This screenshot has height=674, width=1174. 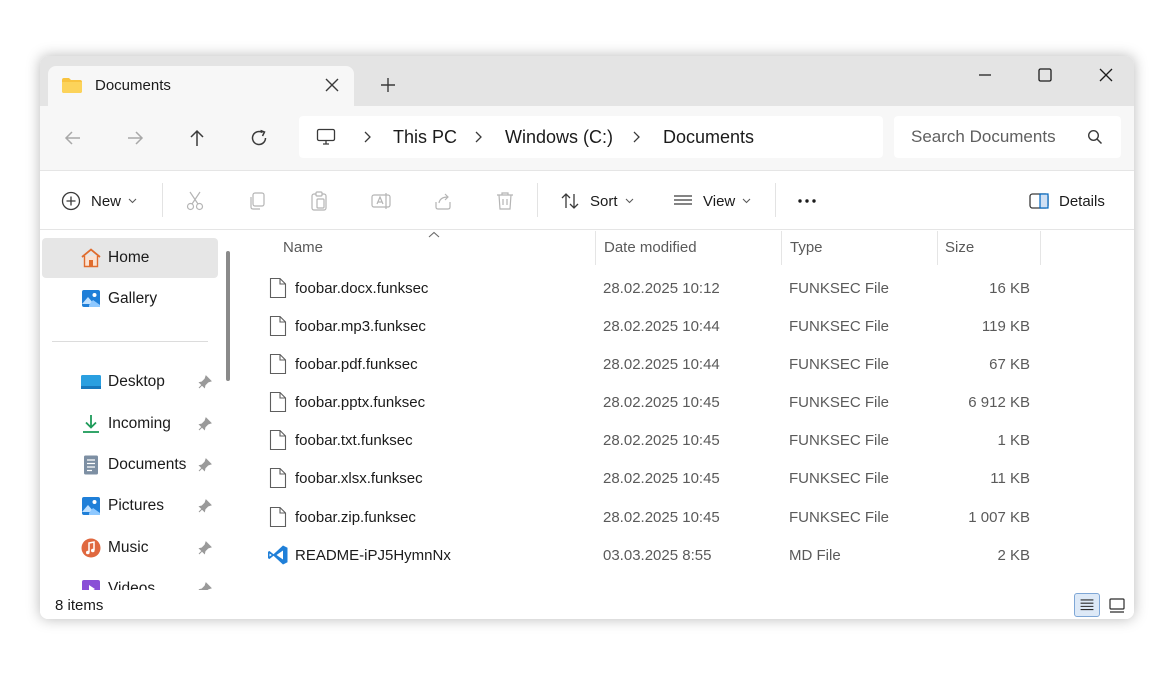 What do you see at coordinates (999, 402) in the screenshot?
I see `file-size: 6 912 KB` at bounding box center [999, 402].